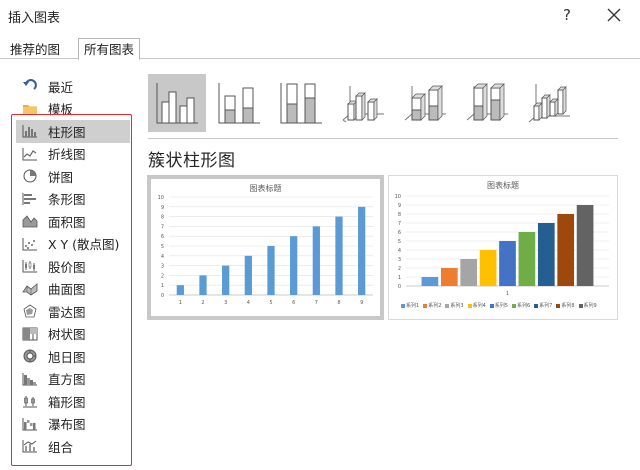 This screenshot has width=640, height=470. I want to click on tab-recommended-charts: 推荐的图表, so click(41, 58).